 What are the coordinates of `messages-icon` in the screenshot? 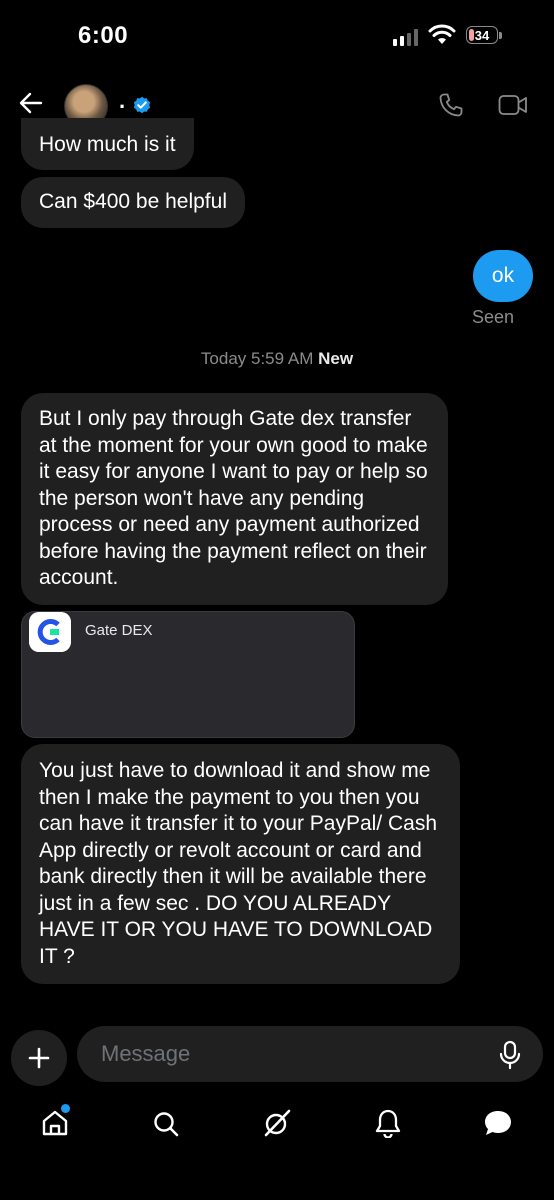 It's located at (498, 1123).